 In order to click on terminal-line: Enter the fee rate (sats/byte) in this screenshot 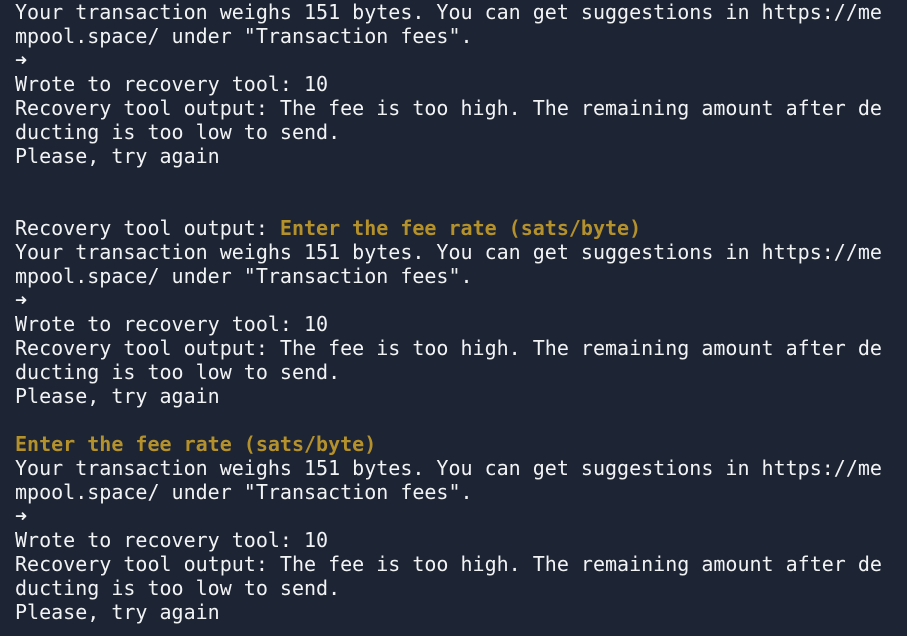, I will do `click(461, 444)`.